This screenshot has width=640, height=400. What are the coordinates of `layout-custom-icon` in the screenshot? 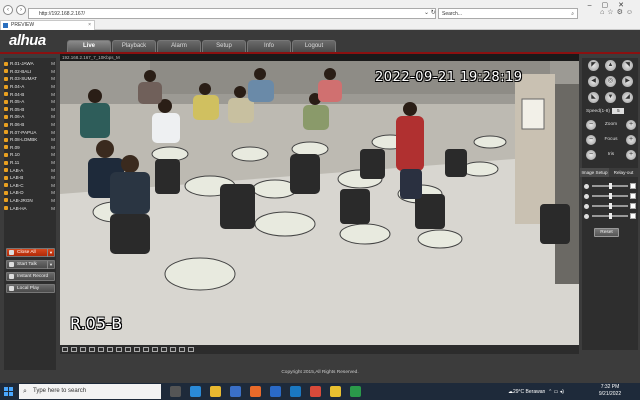 It's located at (119, 349).